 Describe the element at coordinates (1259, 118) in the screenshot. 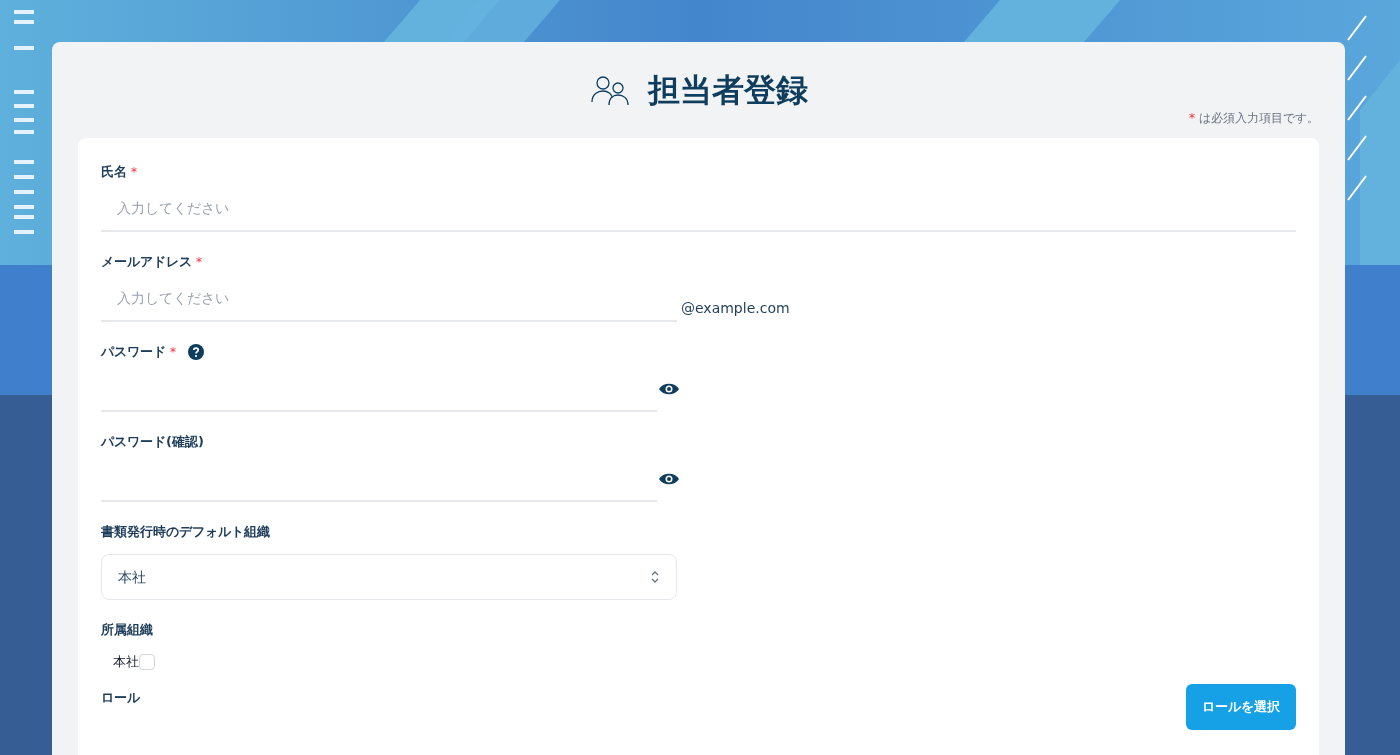

I see `required-note: は必須入力項目です。` at that location.